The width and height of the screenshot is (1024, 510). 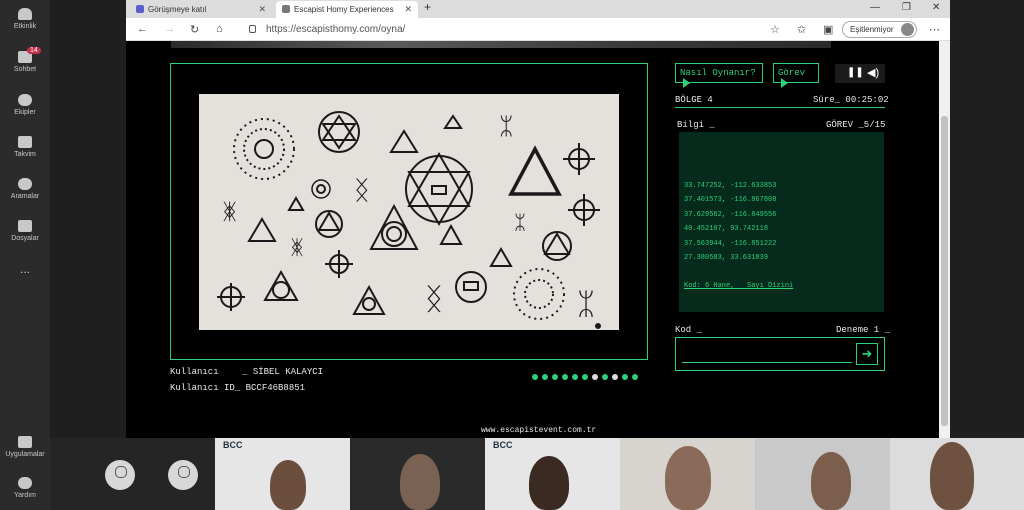 What do you see at coordinates (25, 26) in the screenshot?
I see `rail-item-label: Etkinlik` at bounding box center [25, 26].